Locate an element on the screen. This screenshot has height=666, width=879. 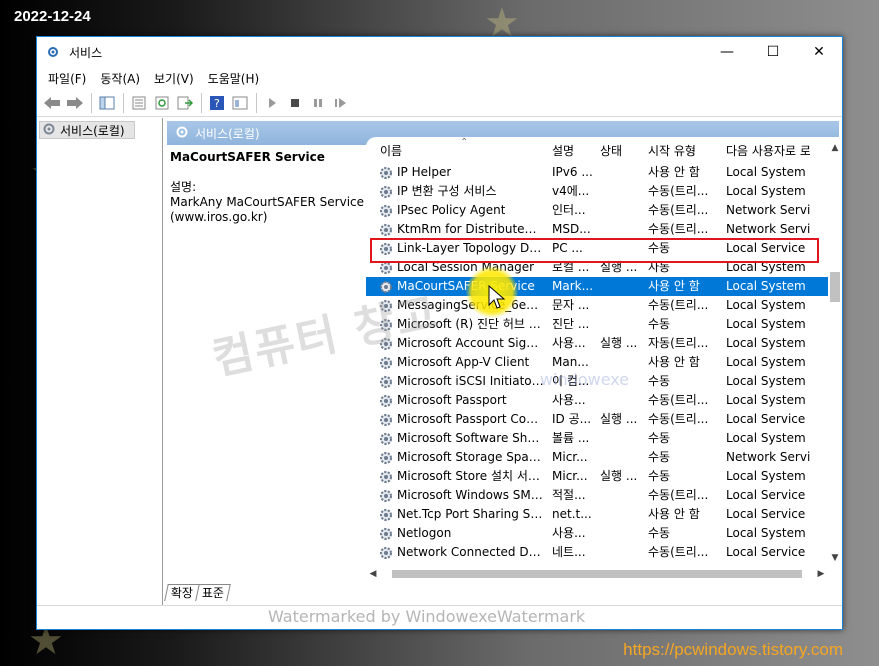
stop-service-icon is located at coordinates (295, 103).